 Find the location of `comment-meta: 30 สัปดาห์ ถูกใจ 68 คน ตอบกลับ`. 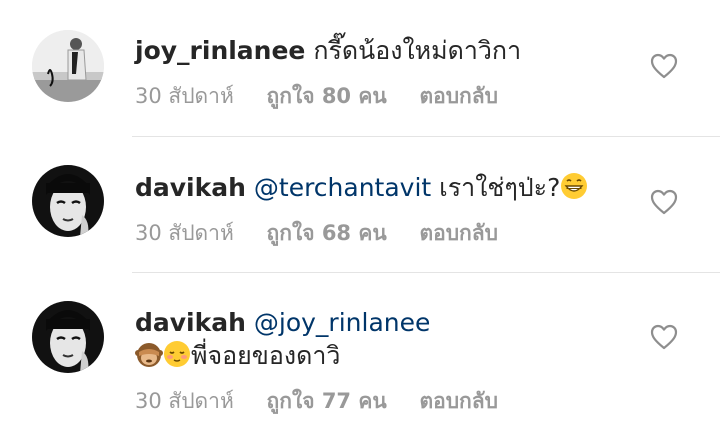

comment-meta: 30 สัปดาห์ ถูกใจ 68 คน ตอบกลับ is located at coordinates (329, 233).